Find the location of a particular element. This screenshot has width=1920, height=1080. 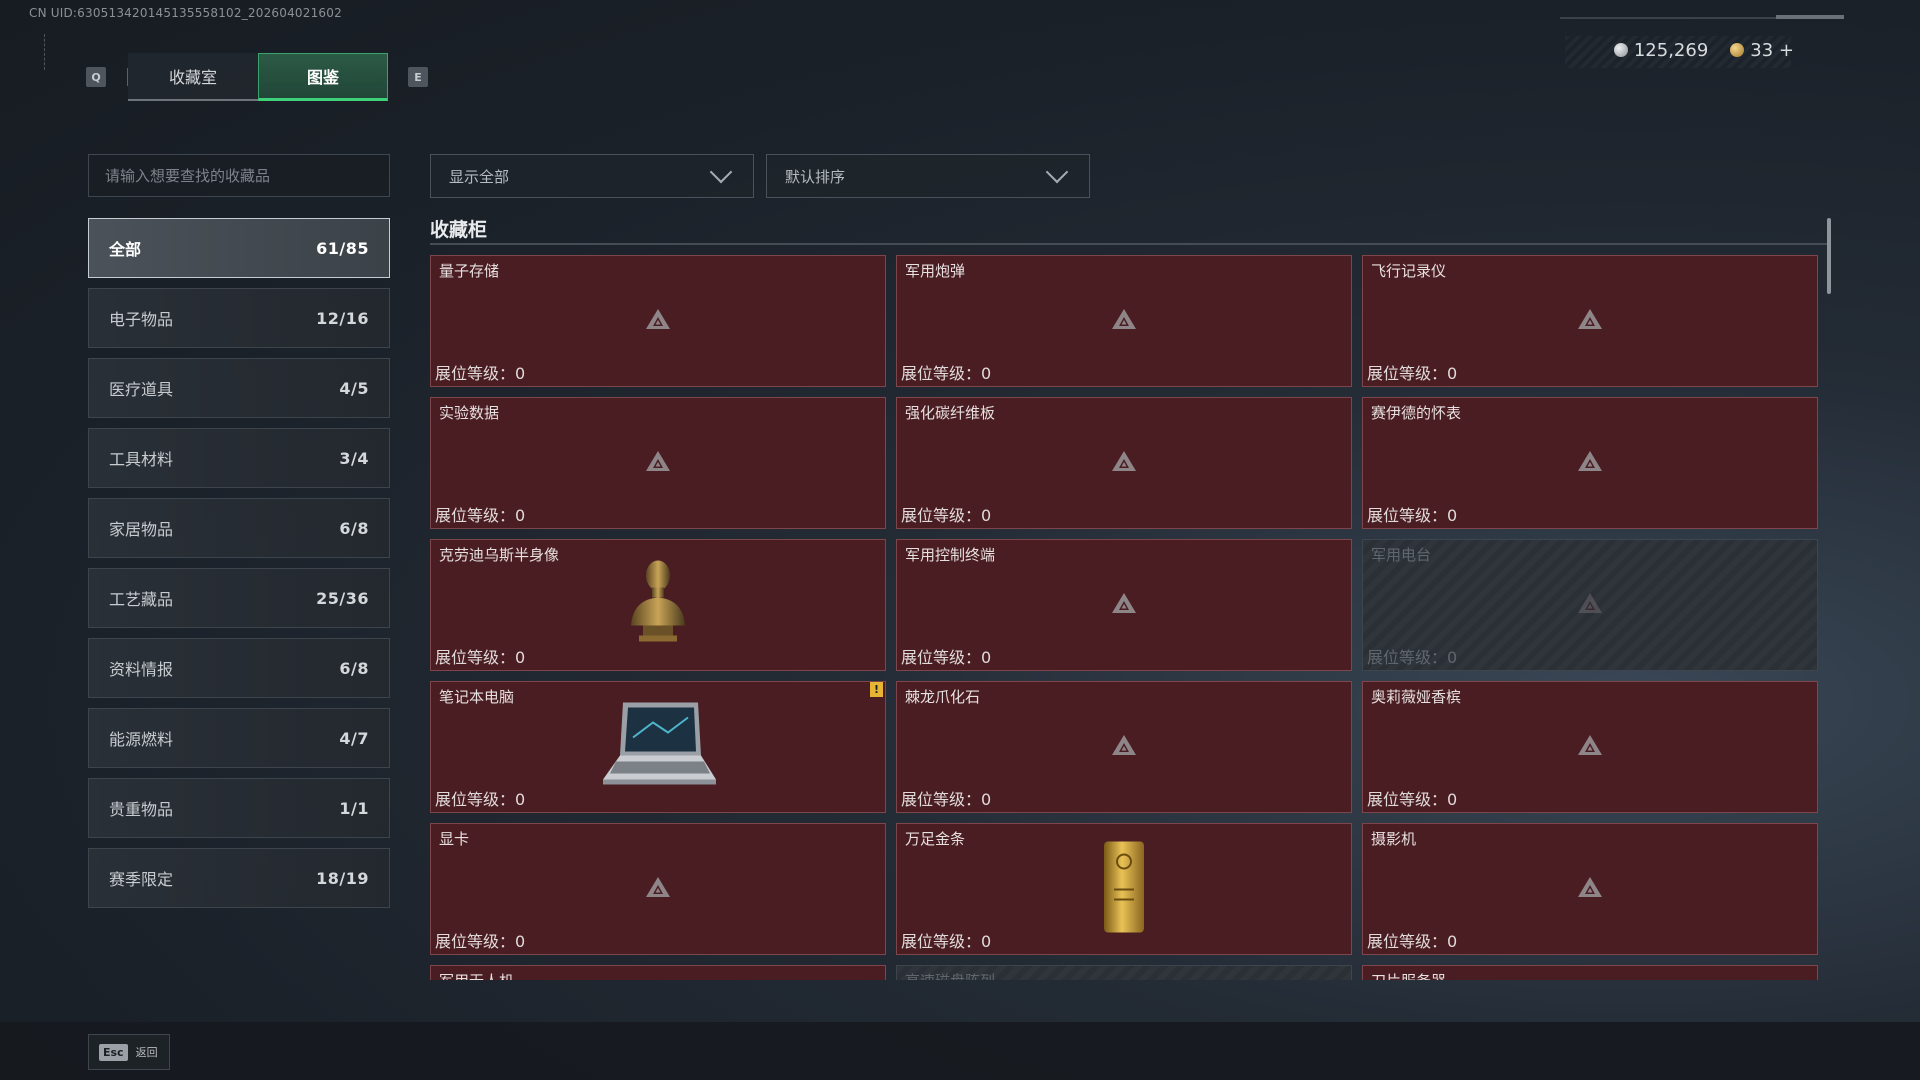

sort-dropdown: 默认排序 is located at coordinates (928, 176).